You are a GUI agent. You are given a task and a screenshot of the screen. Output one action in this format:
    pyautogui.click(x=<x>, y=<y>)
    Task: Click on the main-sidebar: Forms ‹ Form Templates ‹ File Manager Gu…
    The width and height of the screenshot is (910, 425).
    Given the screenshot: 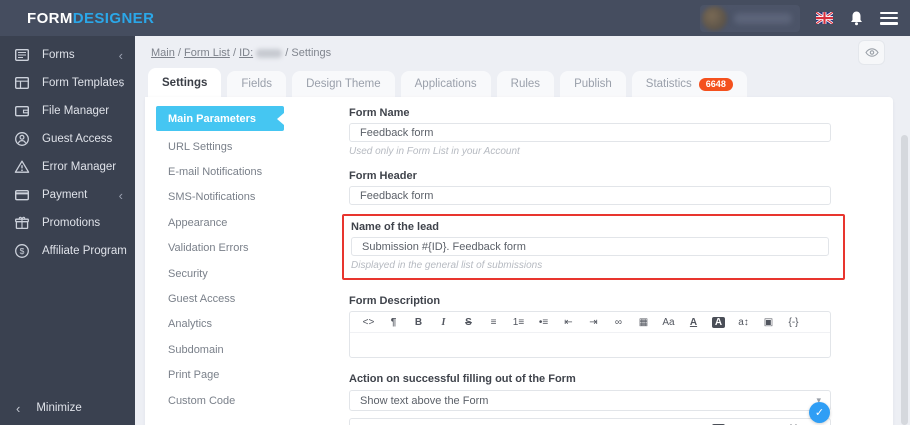 What is the action you would take?
    pyautogui.click(x=67, y=230)
    